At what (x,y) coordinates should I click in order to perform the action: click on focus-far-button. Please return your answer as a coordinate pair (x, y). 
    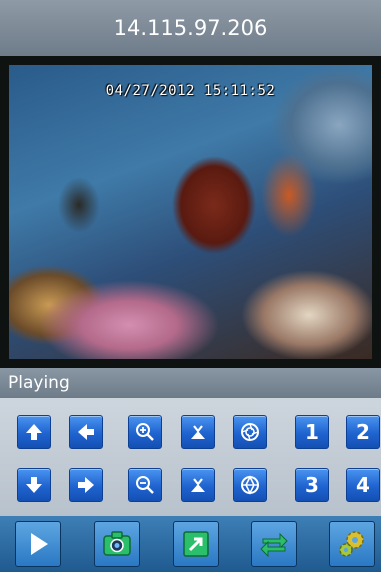
    Looking at the image, I should click on (198, 485).